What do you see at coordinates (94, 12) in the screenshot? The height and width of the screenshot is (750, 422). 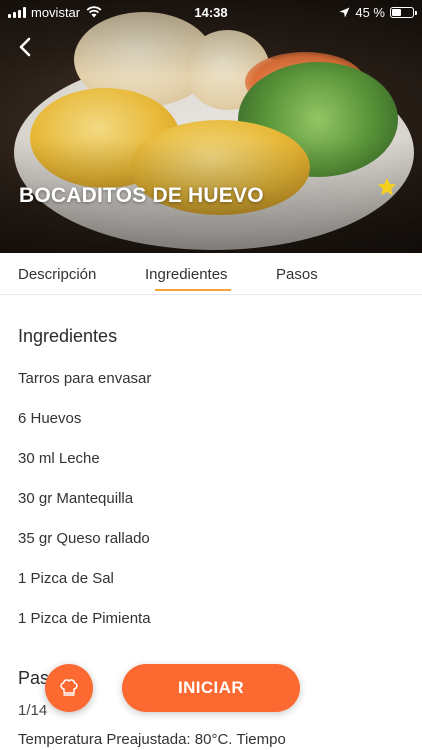 I see `wifi-icon` at bounding box center [94, 12].